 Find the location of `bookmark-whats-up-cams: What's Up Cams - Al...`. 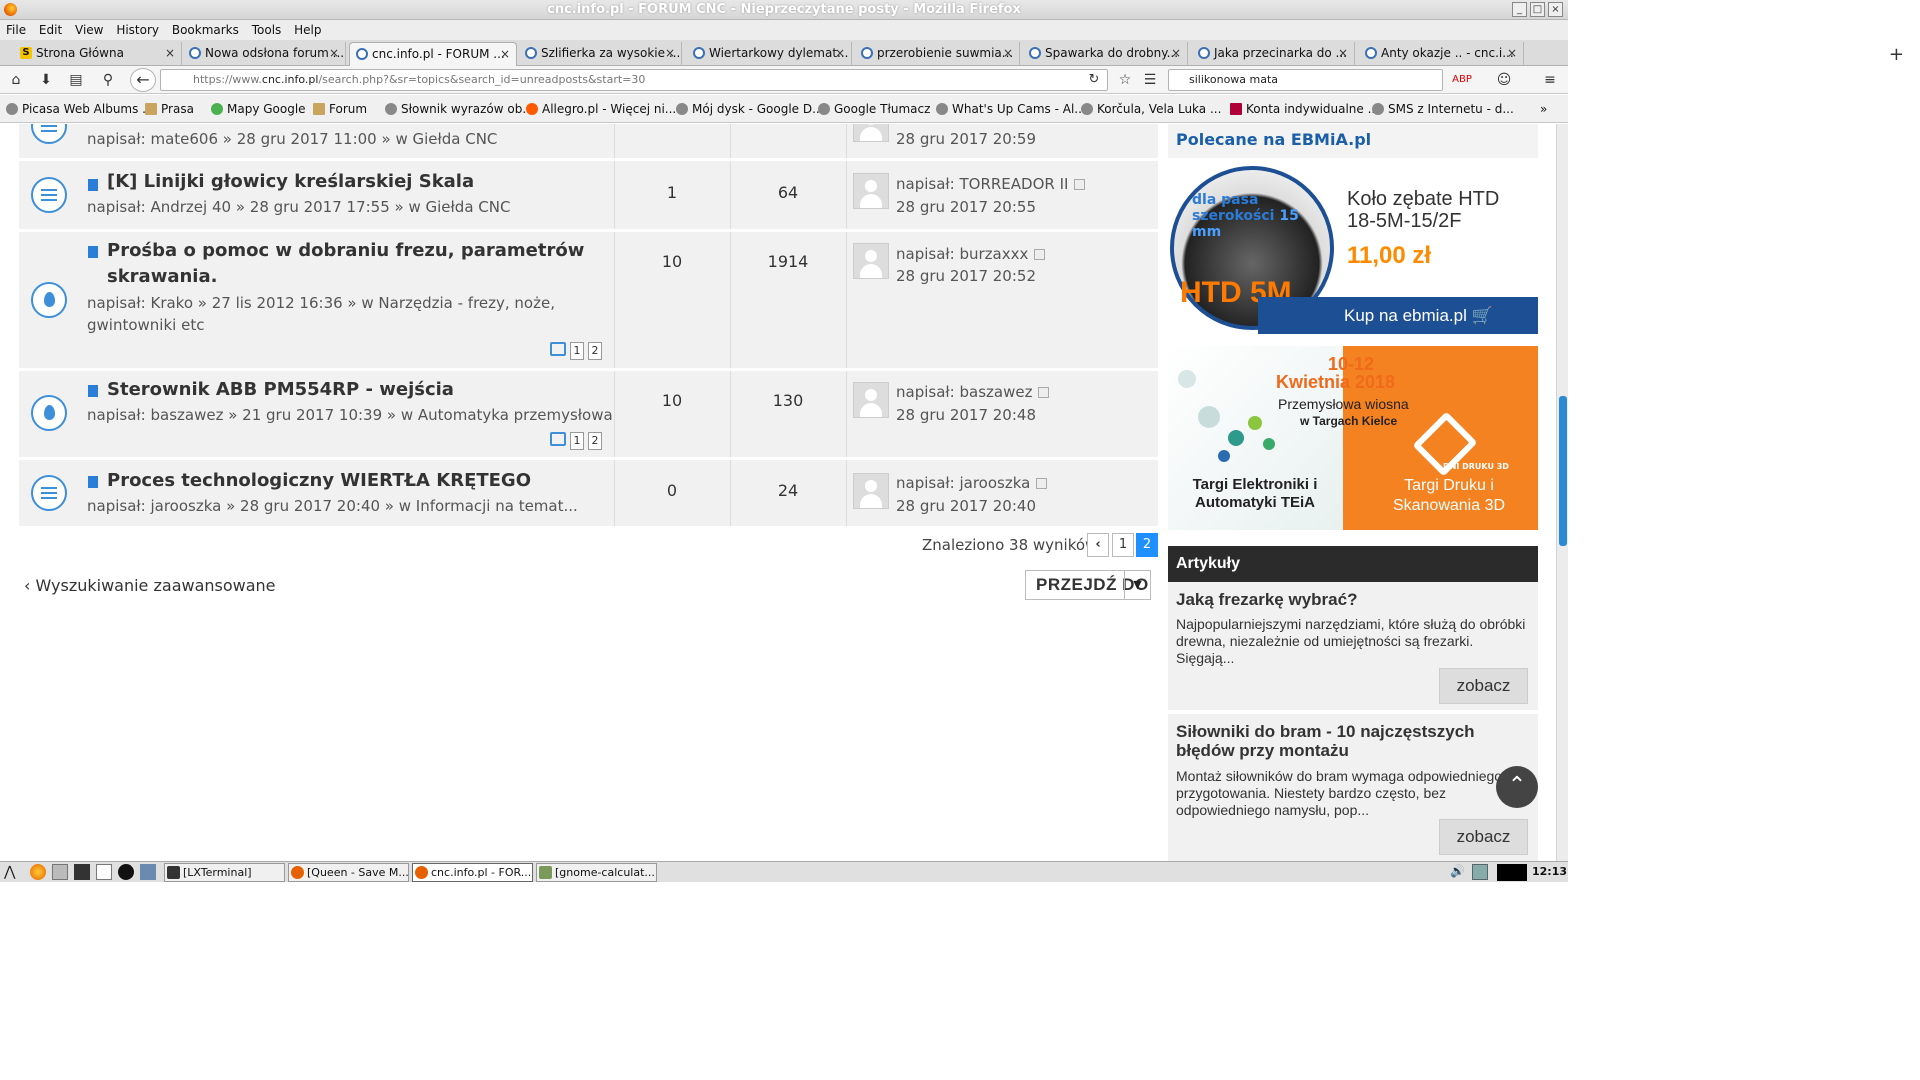

bookmark-whats-up-cams: What's Up Cams - Al... is located at coordinates (1011, 109).